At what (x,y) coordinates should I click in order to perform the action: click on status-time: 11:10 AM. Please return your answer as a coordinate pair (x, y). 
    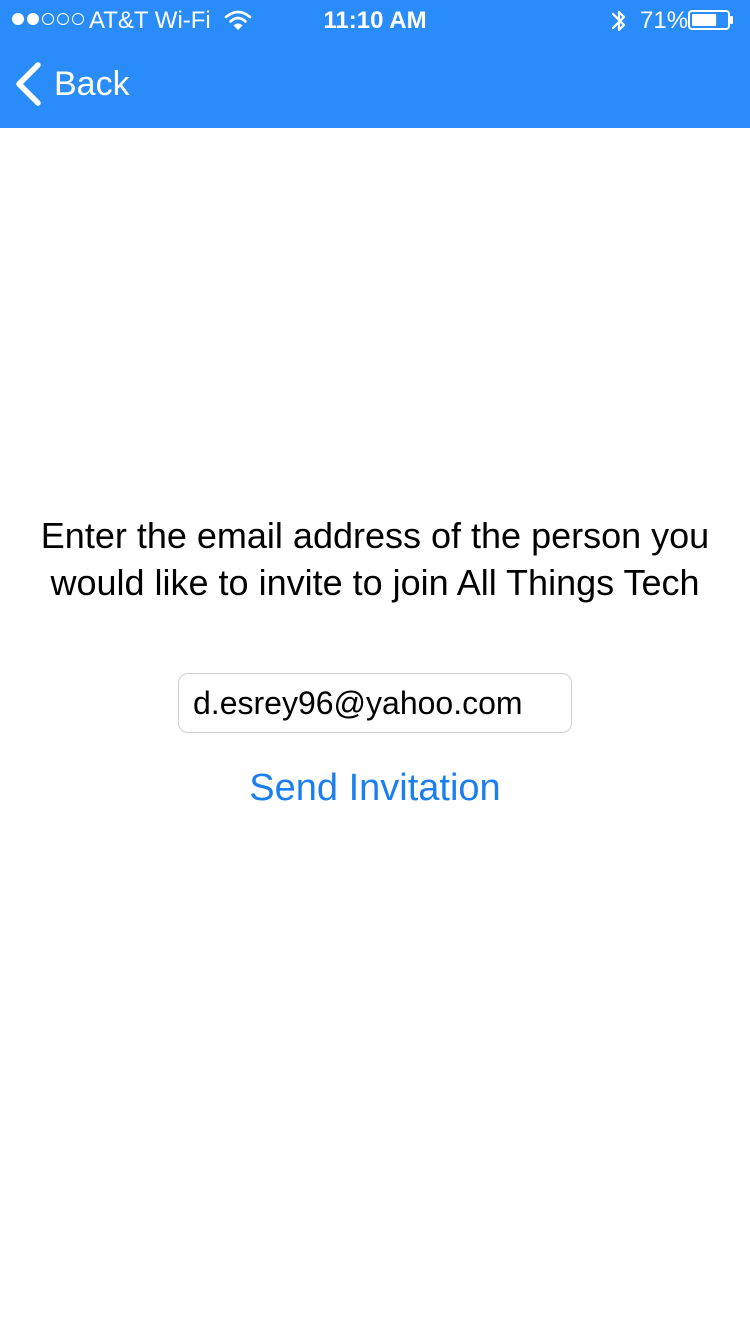
    Looking at the image, I should click on (375, 20).